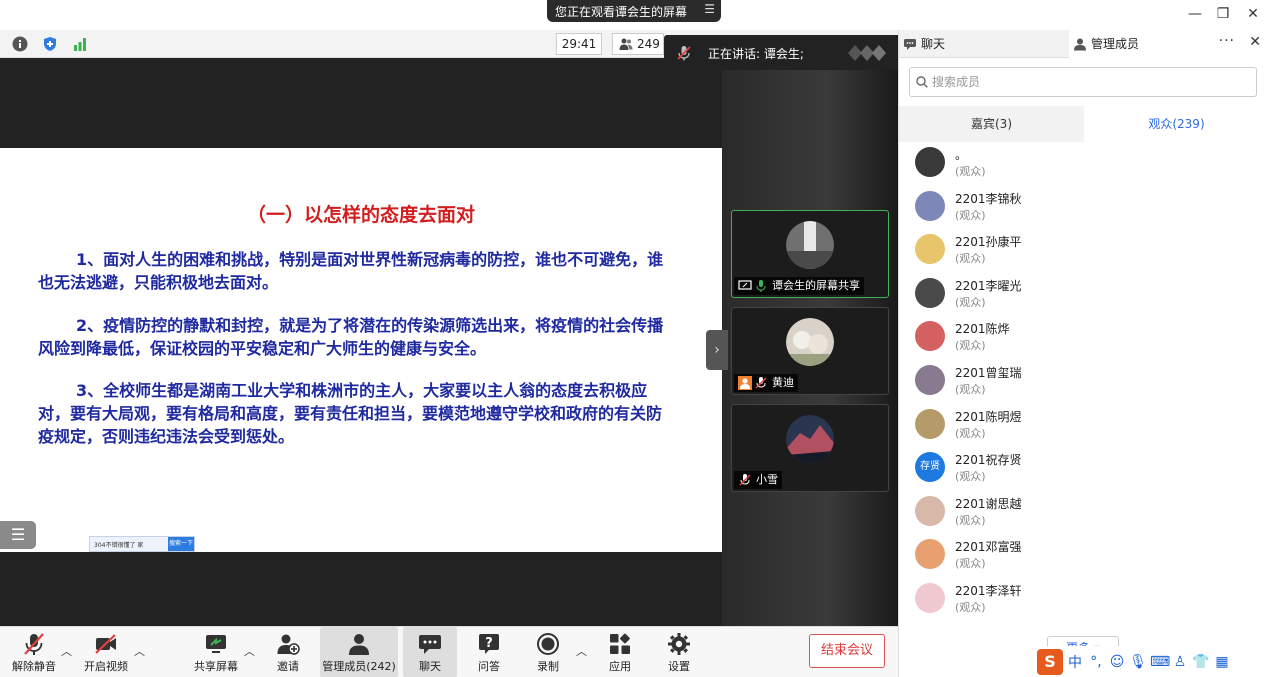 The width and height of the screenshot is (1268, 677). What do you see at coordinates (766, 383) in the screenshot?
I see `video-label-huangdi: 黄迪` at bounding box center [766, 383].